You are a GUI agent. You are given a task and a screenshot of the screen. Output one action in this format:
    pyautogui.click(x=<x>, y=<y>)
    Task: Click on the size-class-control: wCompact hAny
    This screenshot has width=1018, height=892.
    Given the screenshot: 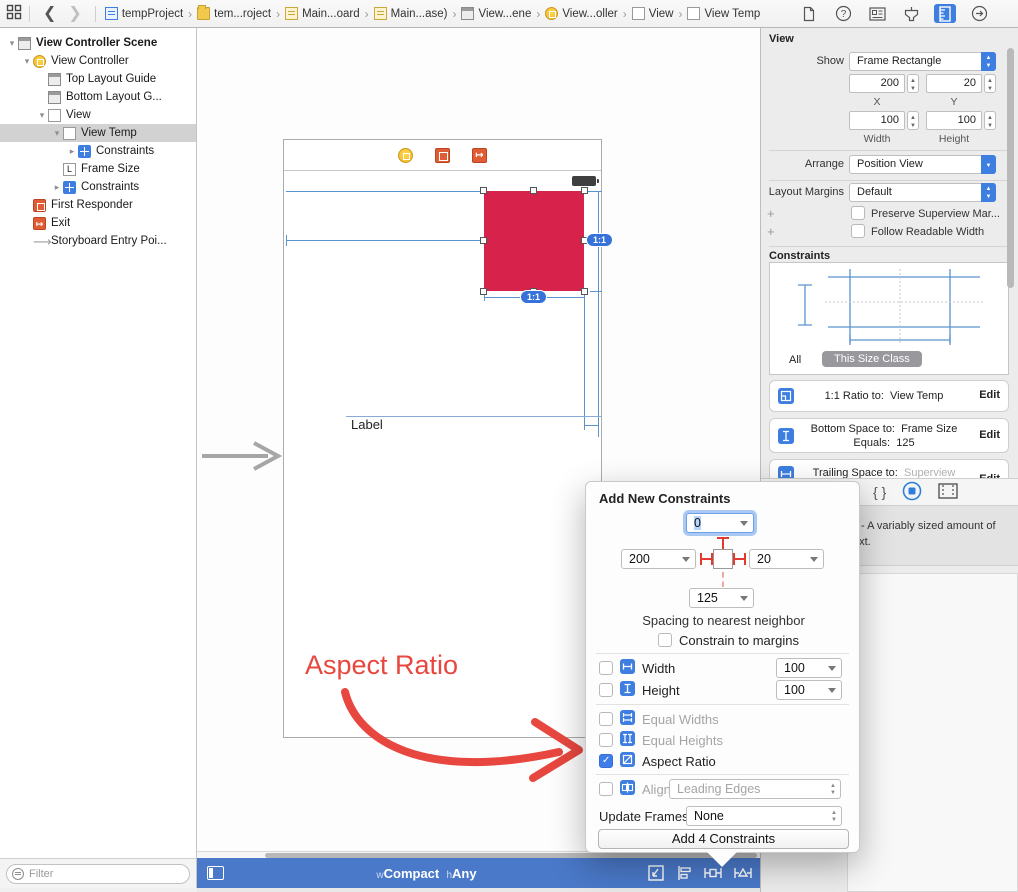 What is the action you would take?
    pyautogui.click(x=426, y=873)
    